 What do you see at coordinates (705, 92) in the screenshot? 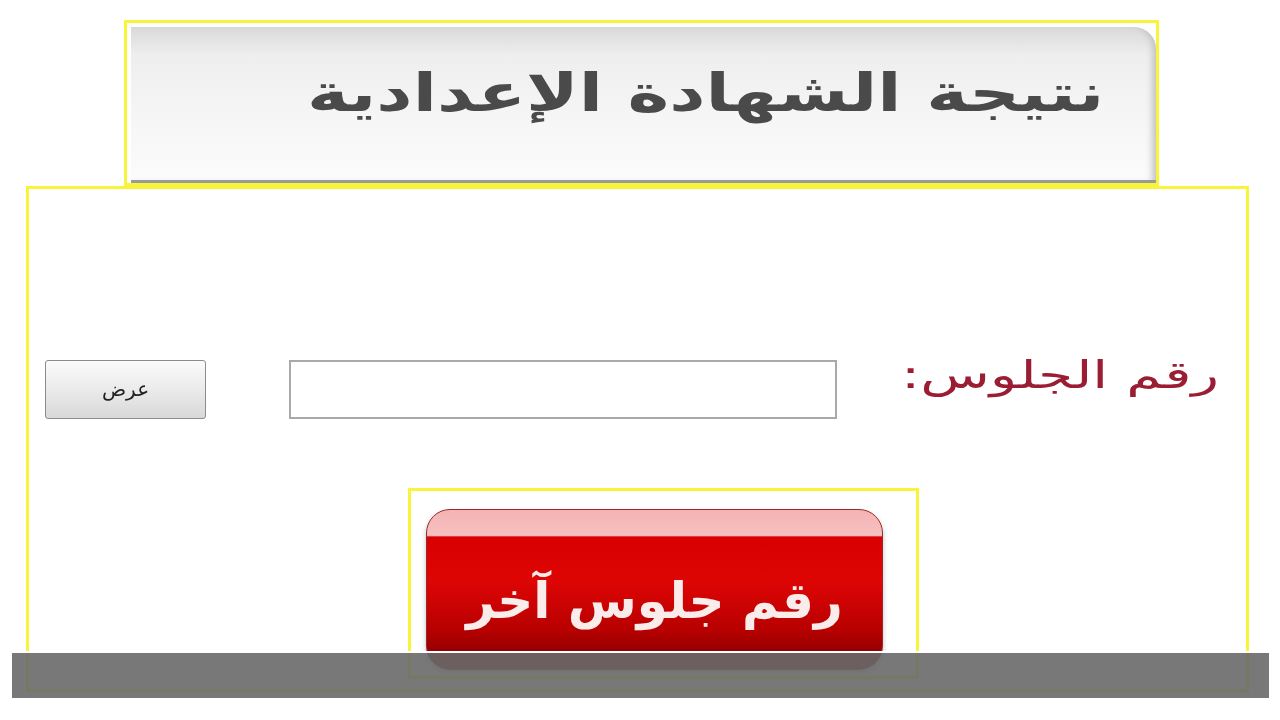
I see `page-title: نتيجة الشهادة الإعدادية` at bounding box center [705, 92].